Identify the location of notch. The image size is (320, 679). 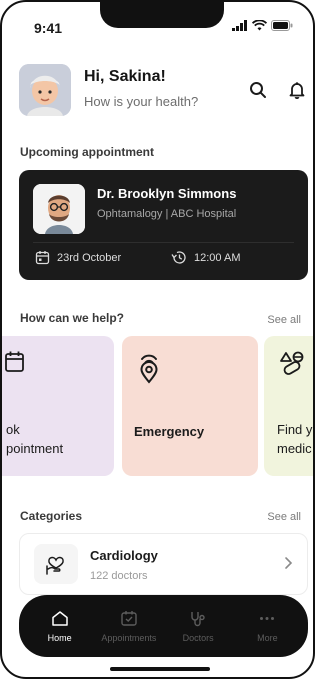
(162, 15).